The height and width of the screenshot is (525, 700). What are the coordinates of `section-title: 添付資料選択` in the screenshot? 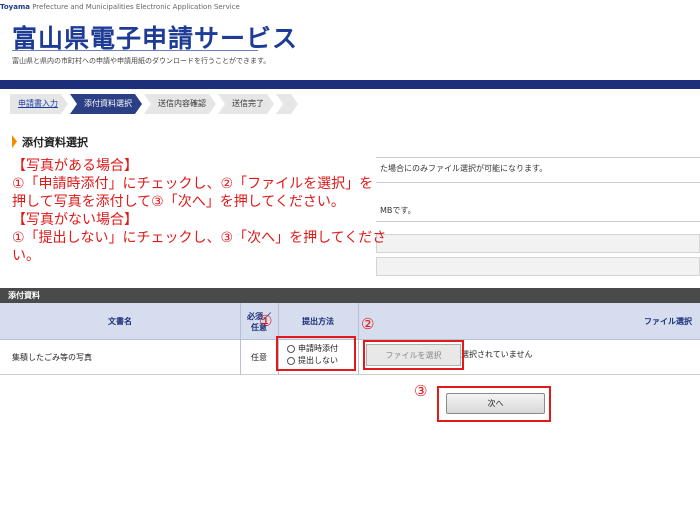 It's located at (55, 142).